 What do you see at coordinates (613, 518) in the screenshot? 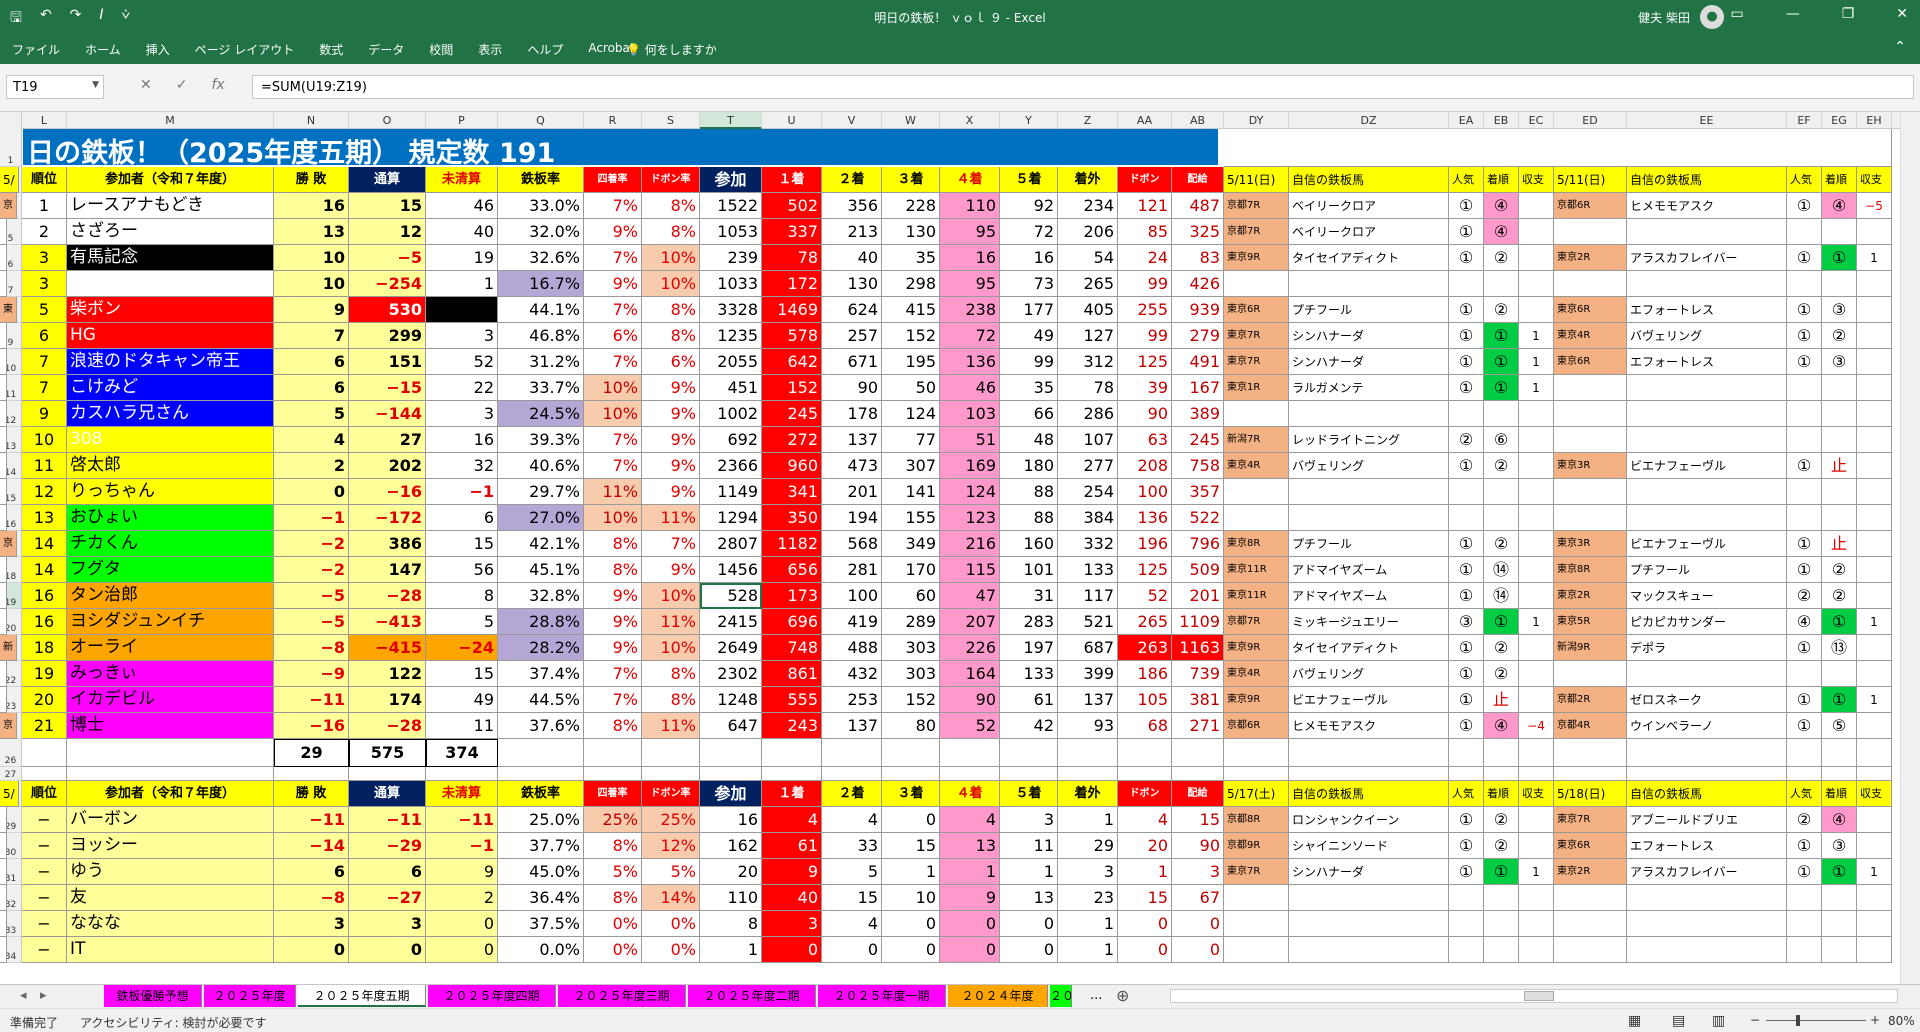
I see `cell: 10%` at bounding box center [613, 518].